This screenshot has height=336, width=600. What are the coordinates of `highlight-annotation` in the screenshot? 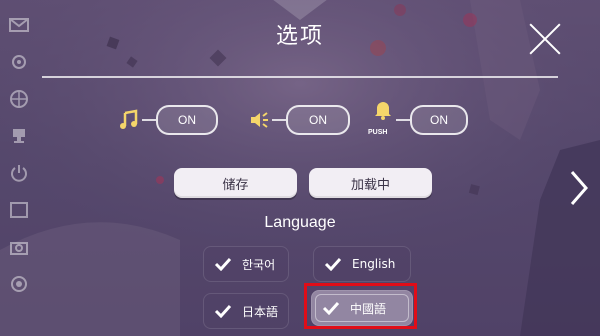 It's located at (360, 306).